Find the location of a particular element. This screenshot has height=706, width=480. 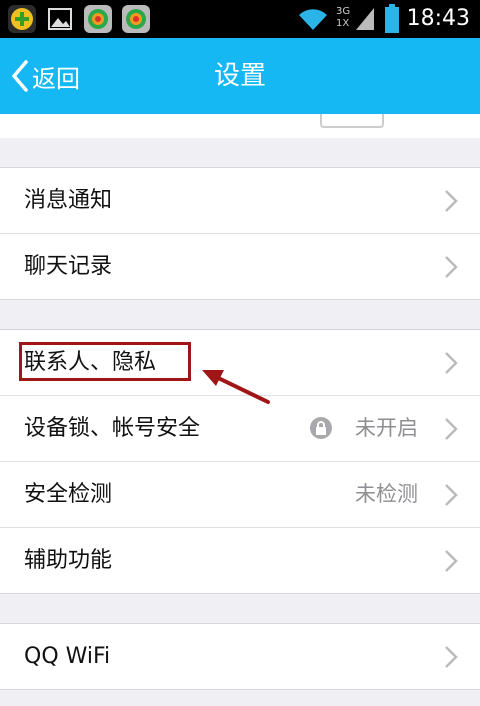

settings-row-security-check: 安全检测 未检测 is located at coordinates (240, 495).